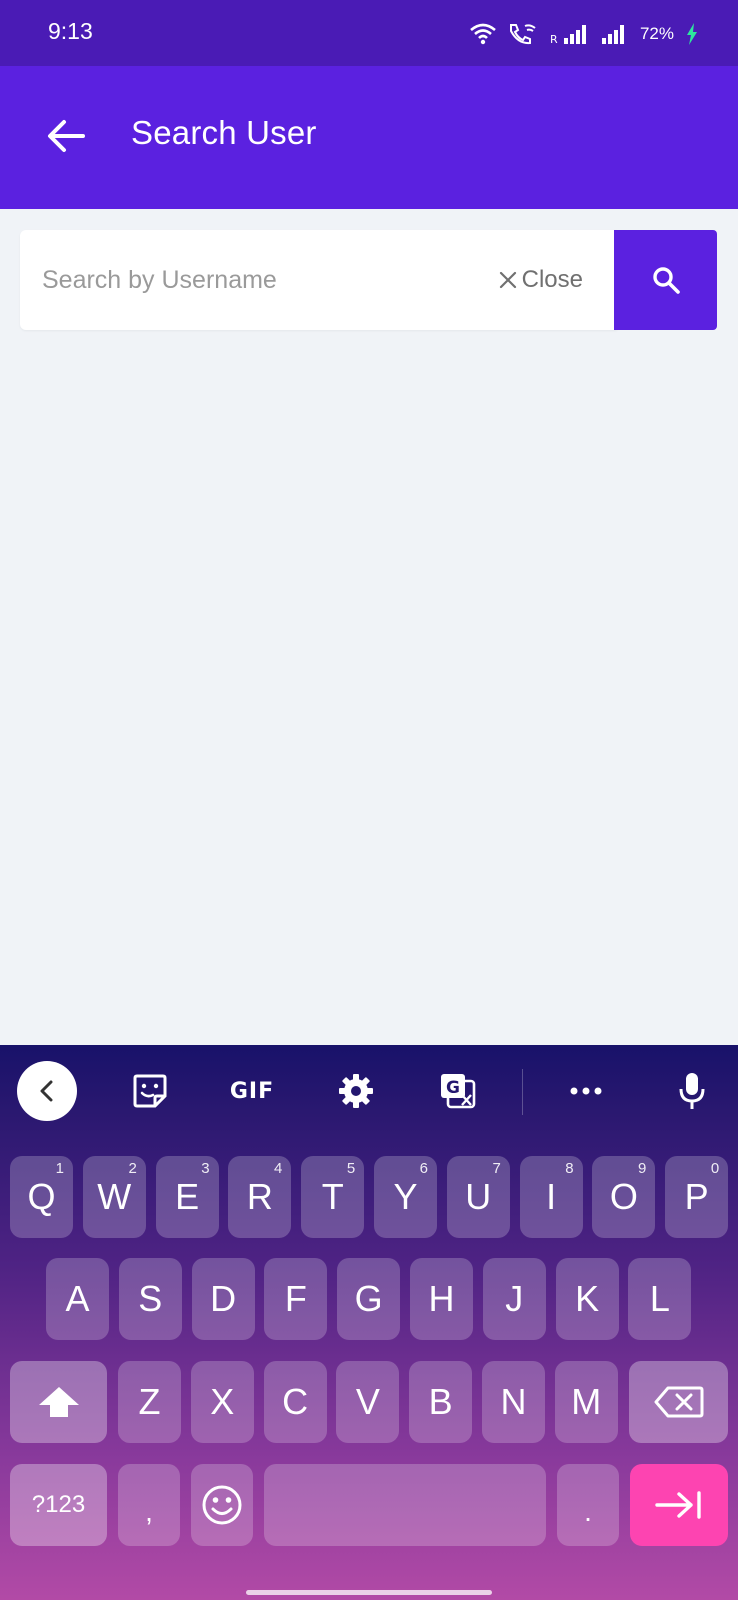 This screenshot has height=1600, width=738. I want to click on key-label: O, so click(623, 1196).